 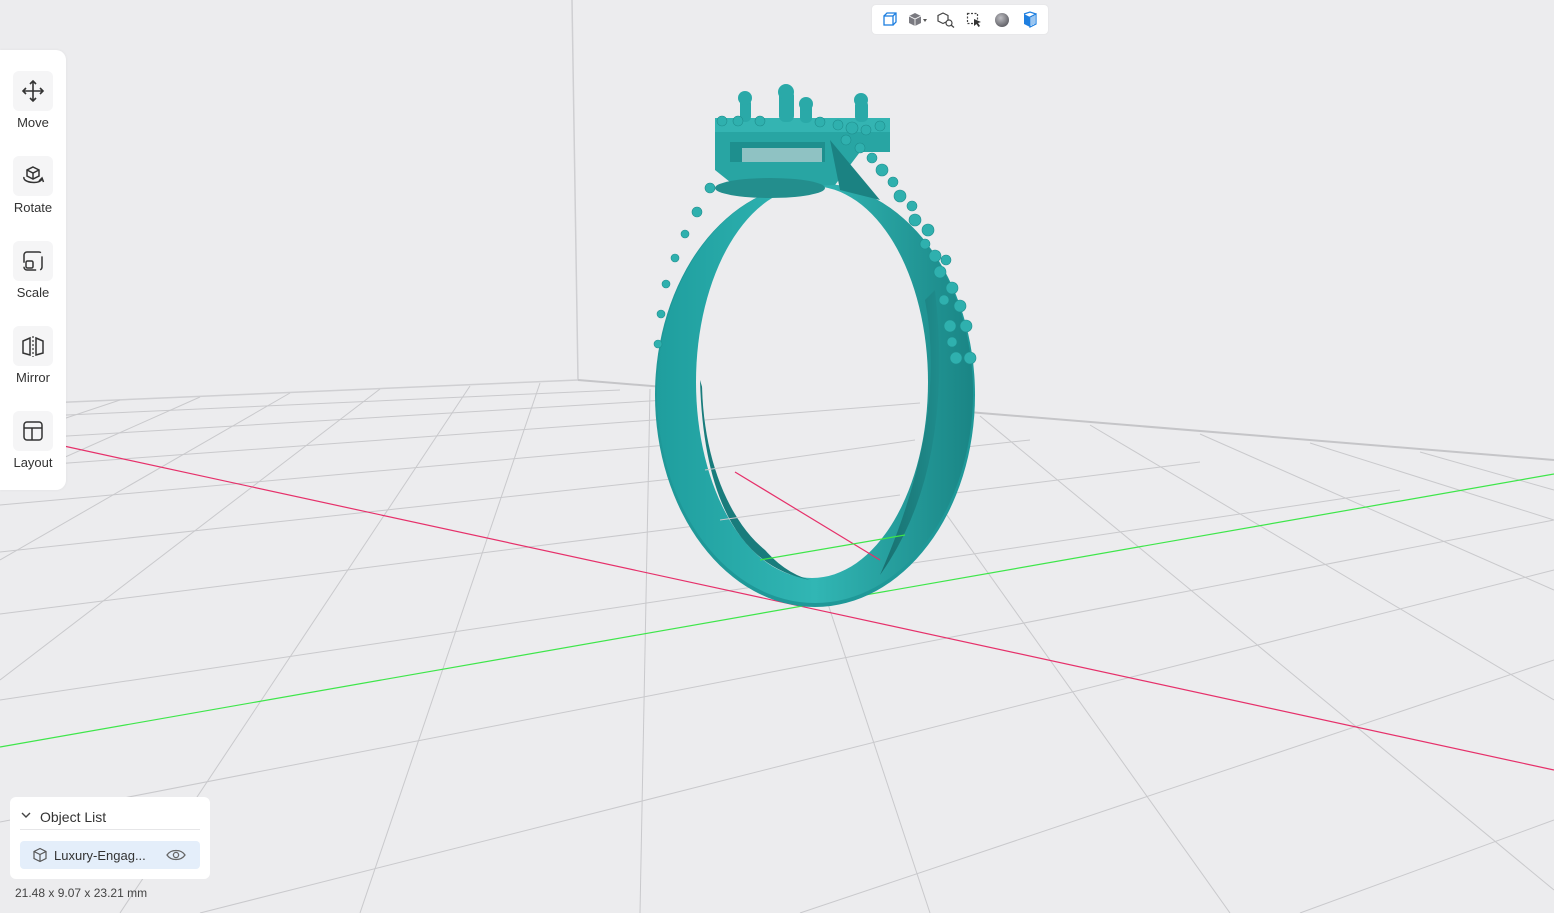 I want to click on layout-tool: Layout, so click(x=33, y=447).